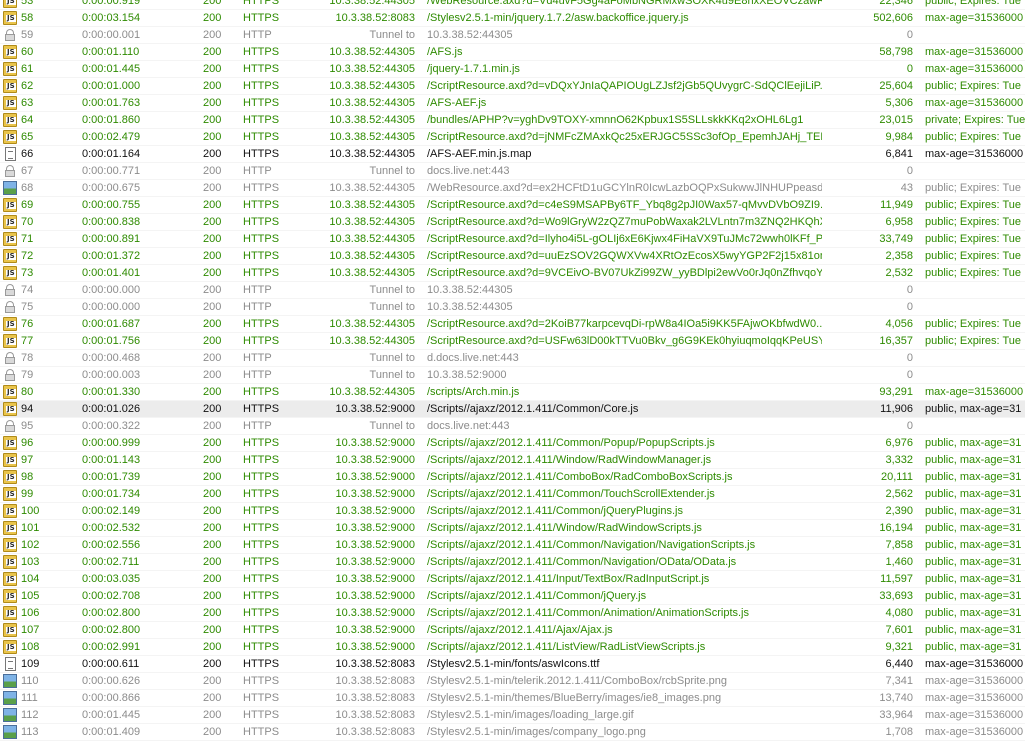 The height and width of the screenshot is (743, 1025). What do you see at coordinates (111, 52) in the screenshot?
I see `session-time: 0:00:01.110` at bounding box center [111, 52].